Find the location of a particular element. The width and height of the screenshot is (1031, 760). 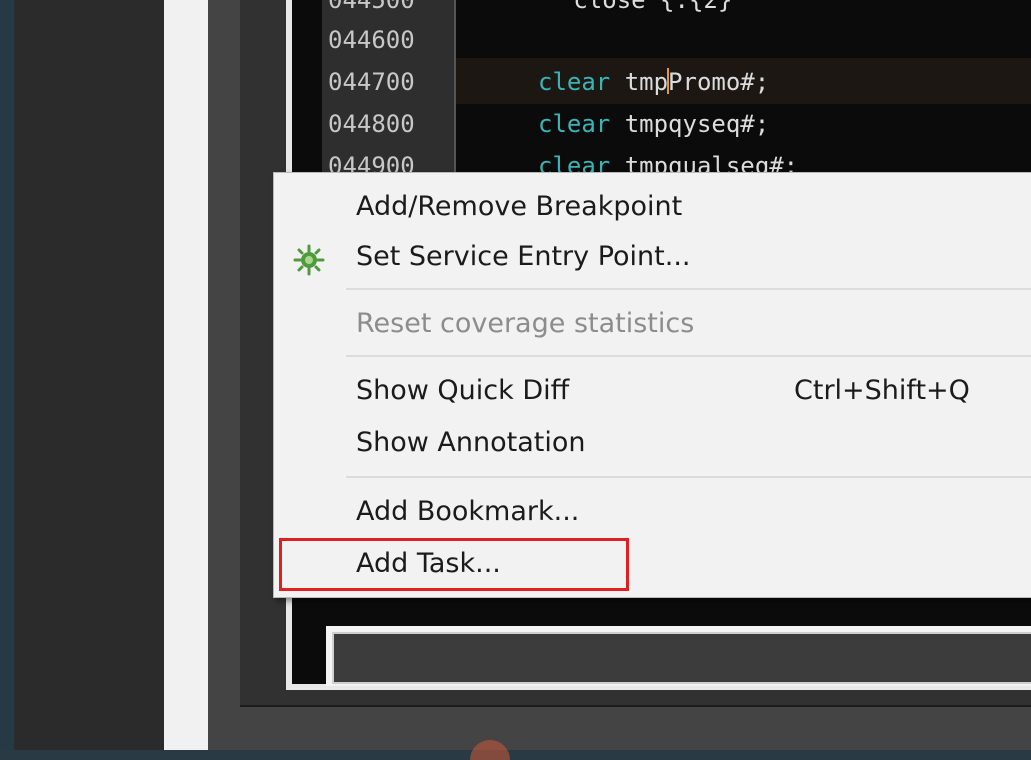

window-border is located at coordinates (186, 375).